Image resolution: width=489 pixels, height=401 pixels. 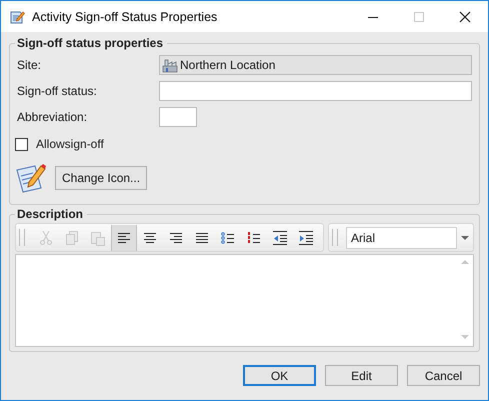 I want to click on abbreviation-field, so click(x=178, y=117).